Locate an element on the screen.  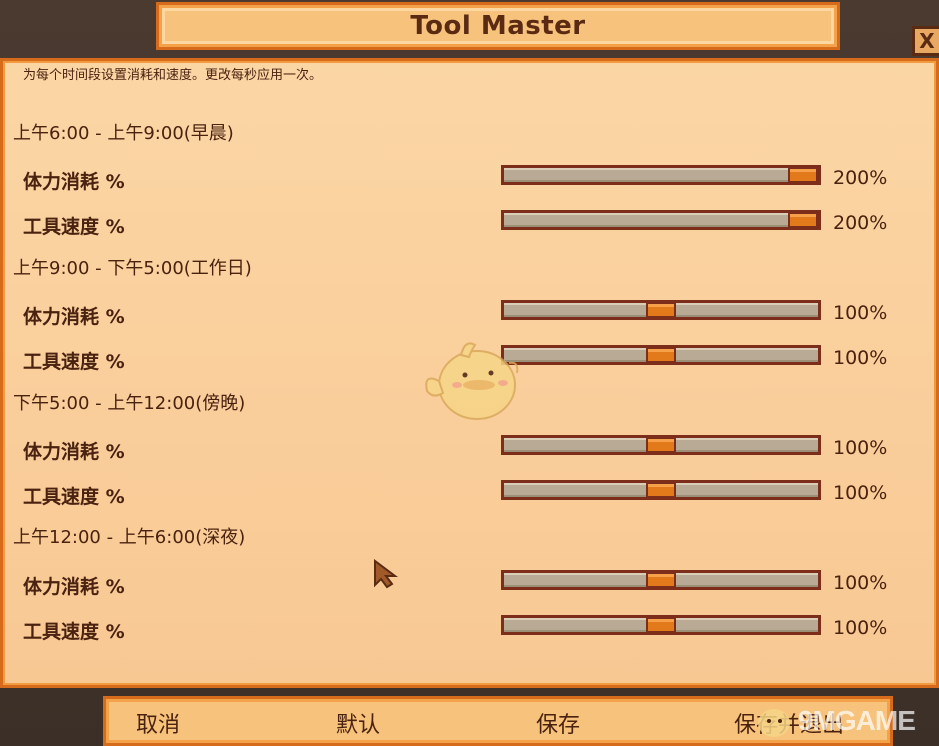
stamina-slider-workday is located at coordinates (661, 310).